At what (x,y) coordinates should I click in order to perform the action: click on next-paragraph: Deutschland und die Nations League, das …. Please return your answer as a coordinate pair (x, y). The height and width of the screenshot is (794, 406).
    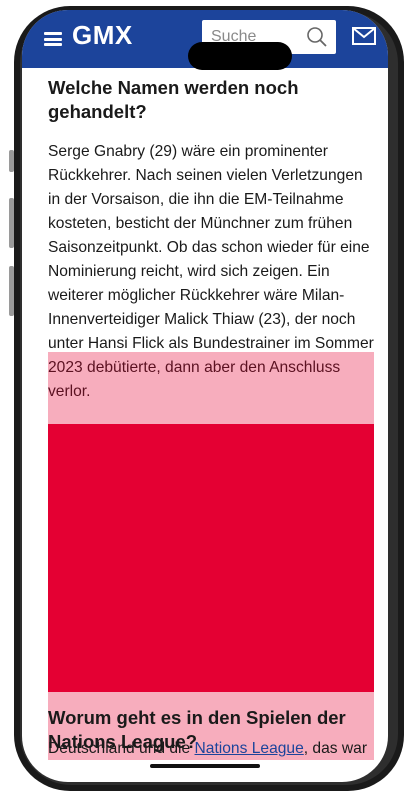
    Looking at the image, I should click on (218, 749).